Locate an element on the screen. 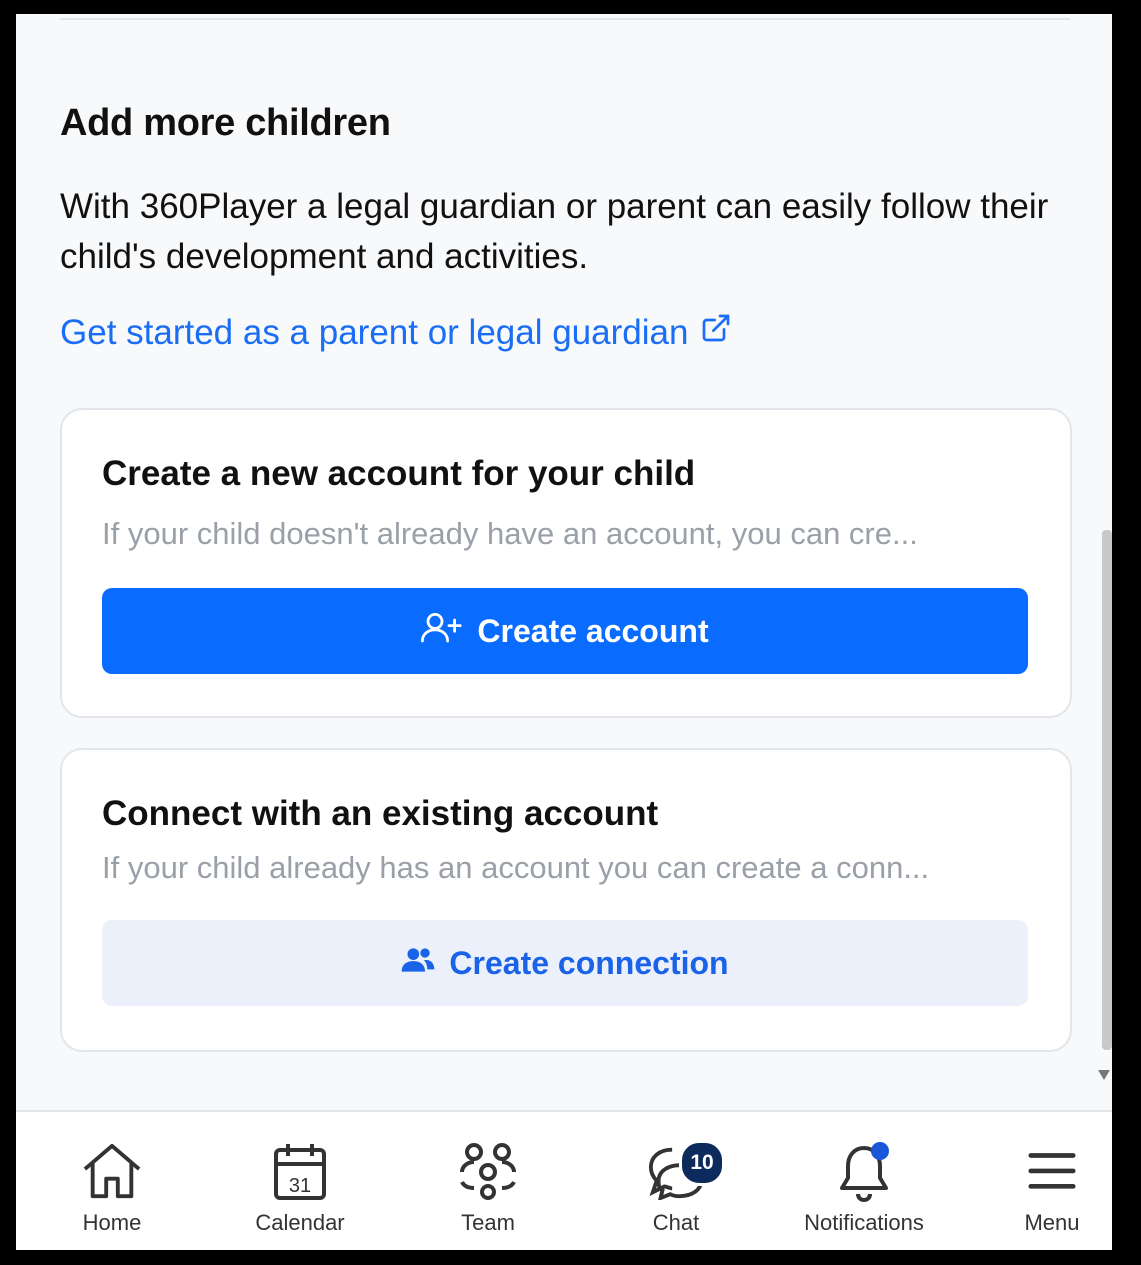 The image size is (1141, 1265). home-icon is located at coordinates (112, 1173).